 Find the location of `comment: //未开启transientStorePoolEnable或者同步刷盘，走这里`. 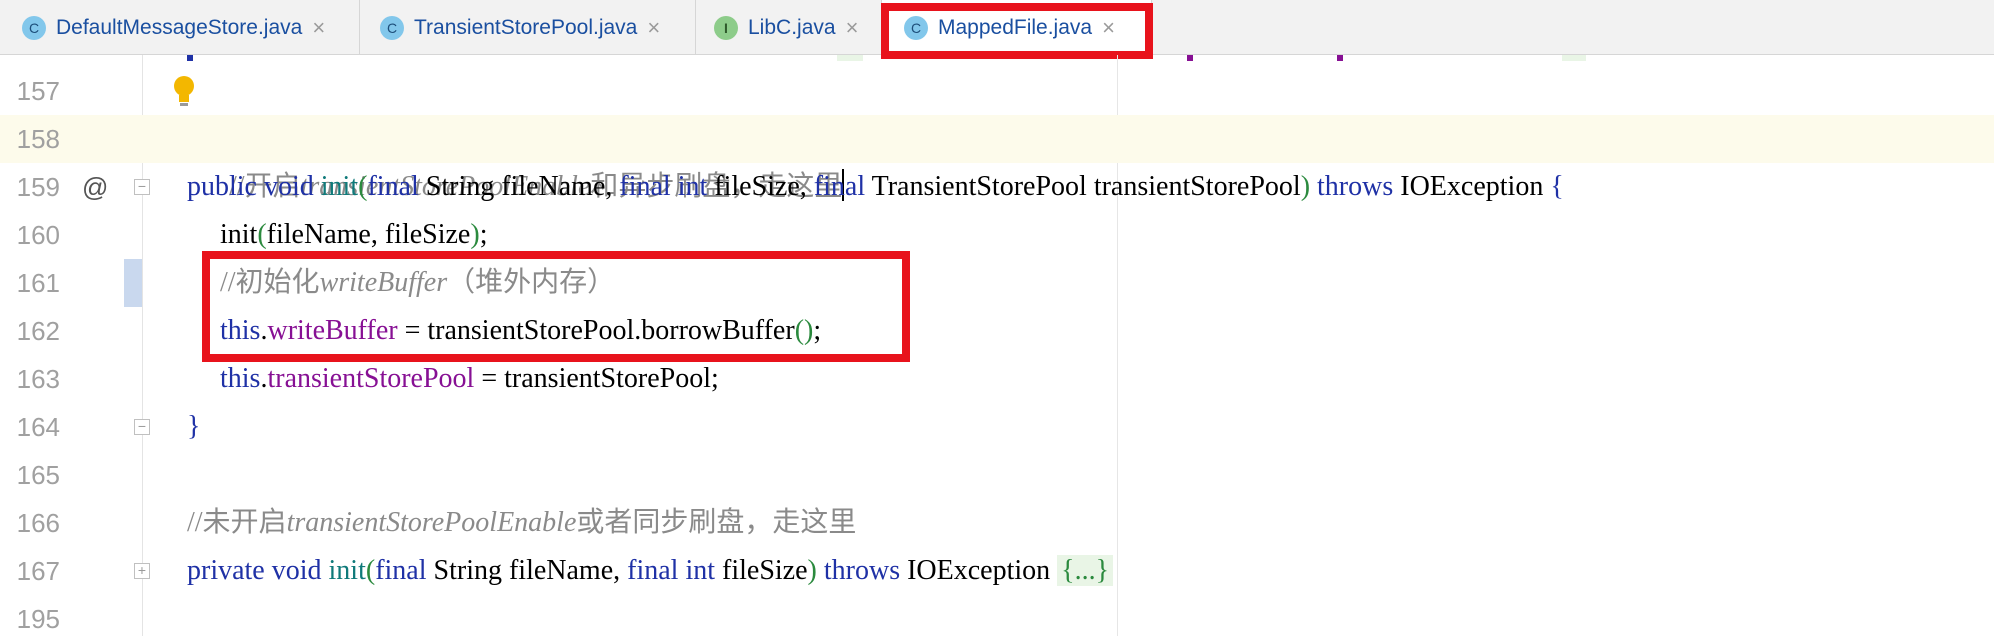

comment: //未开启transientStorePoolEnable或者同步刷盘，走这里 is located at coordinates (522, 522).